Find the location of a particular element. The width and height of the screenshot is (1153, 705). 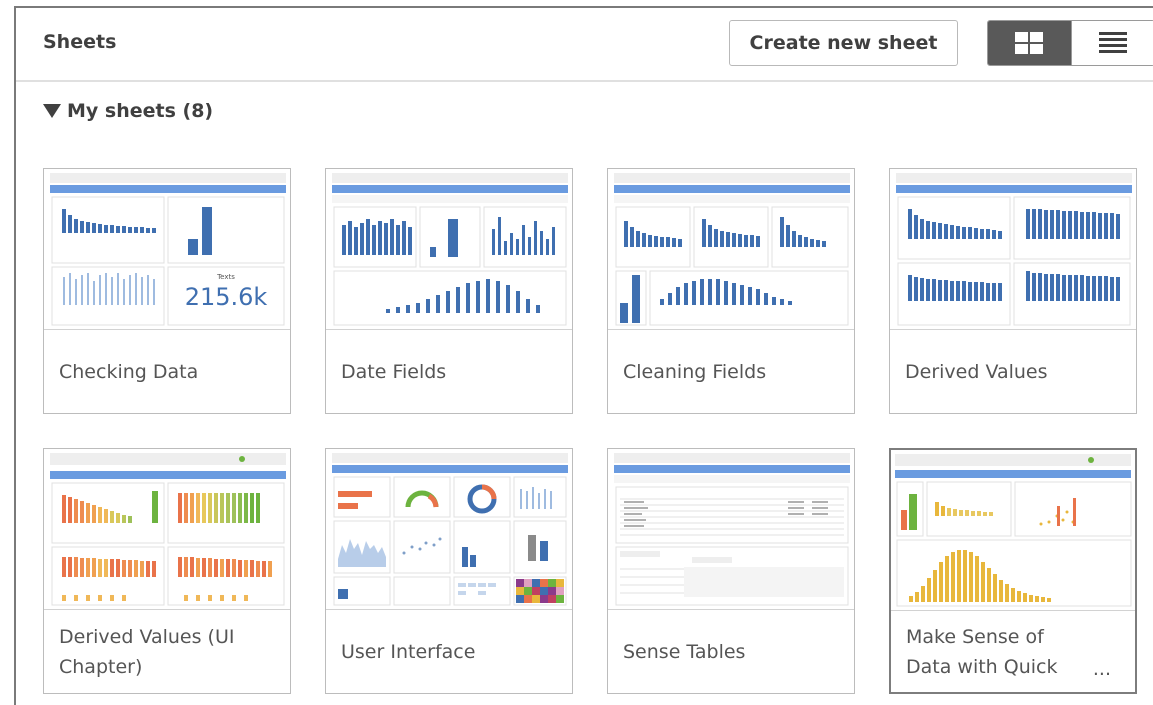

sheet-title: Sense Tables is located at coordinates (684, 652).